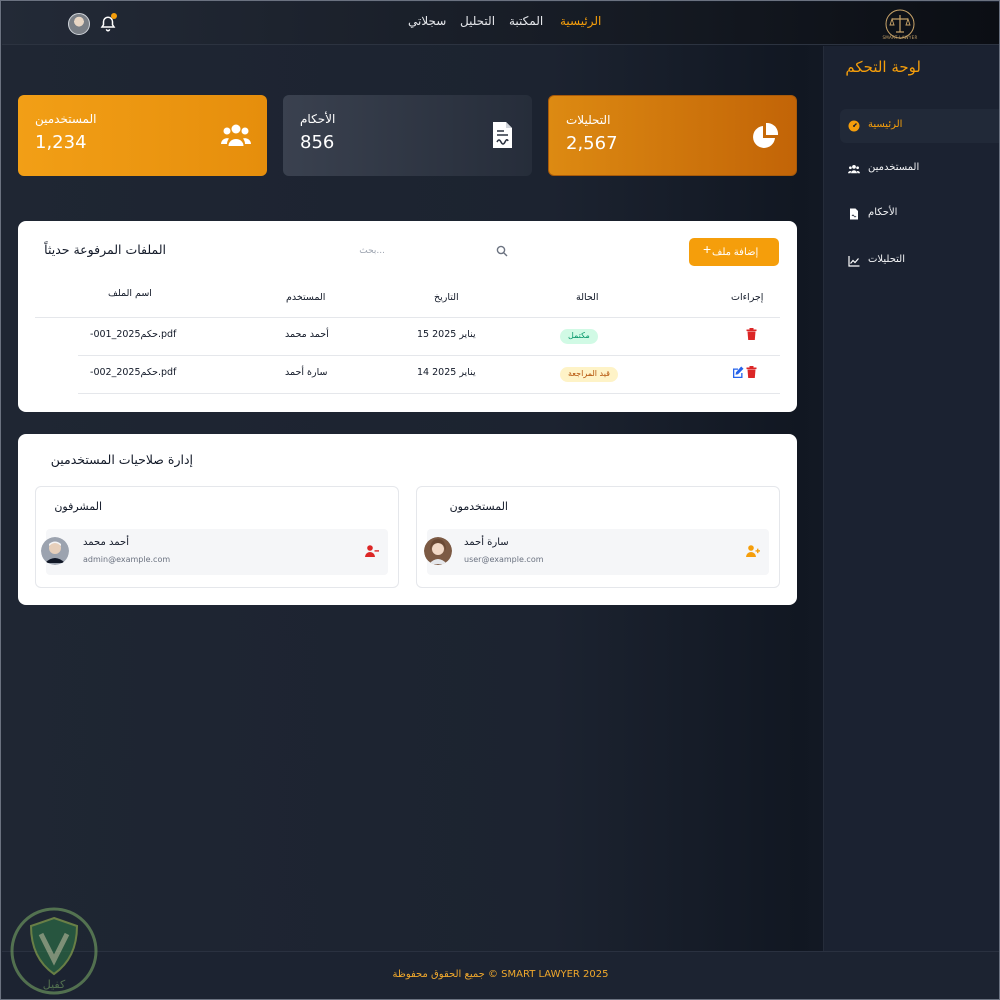  What do you see at coordinates (526, 21) in the screenshot?
I see `nav-item-library: المكتبة` at bounding box center [526, 21].